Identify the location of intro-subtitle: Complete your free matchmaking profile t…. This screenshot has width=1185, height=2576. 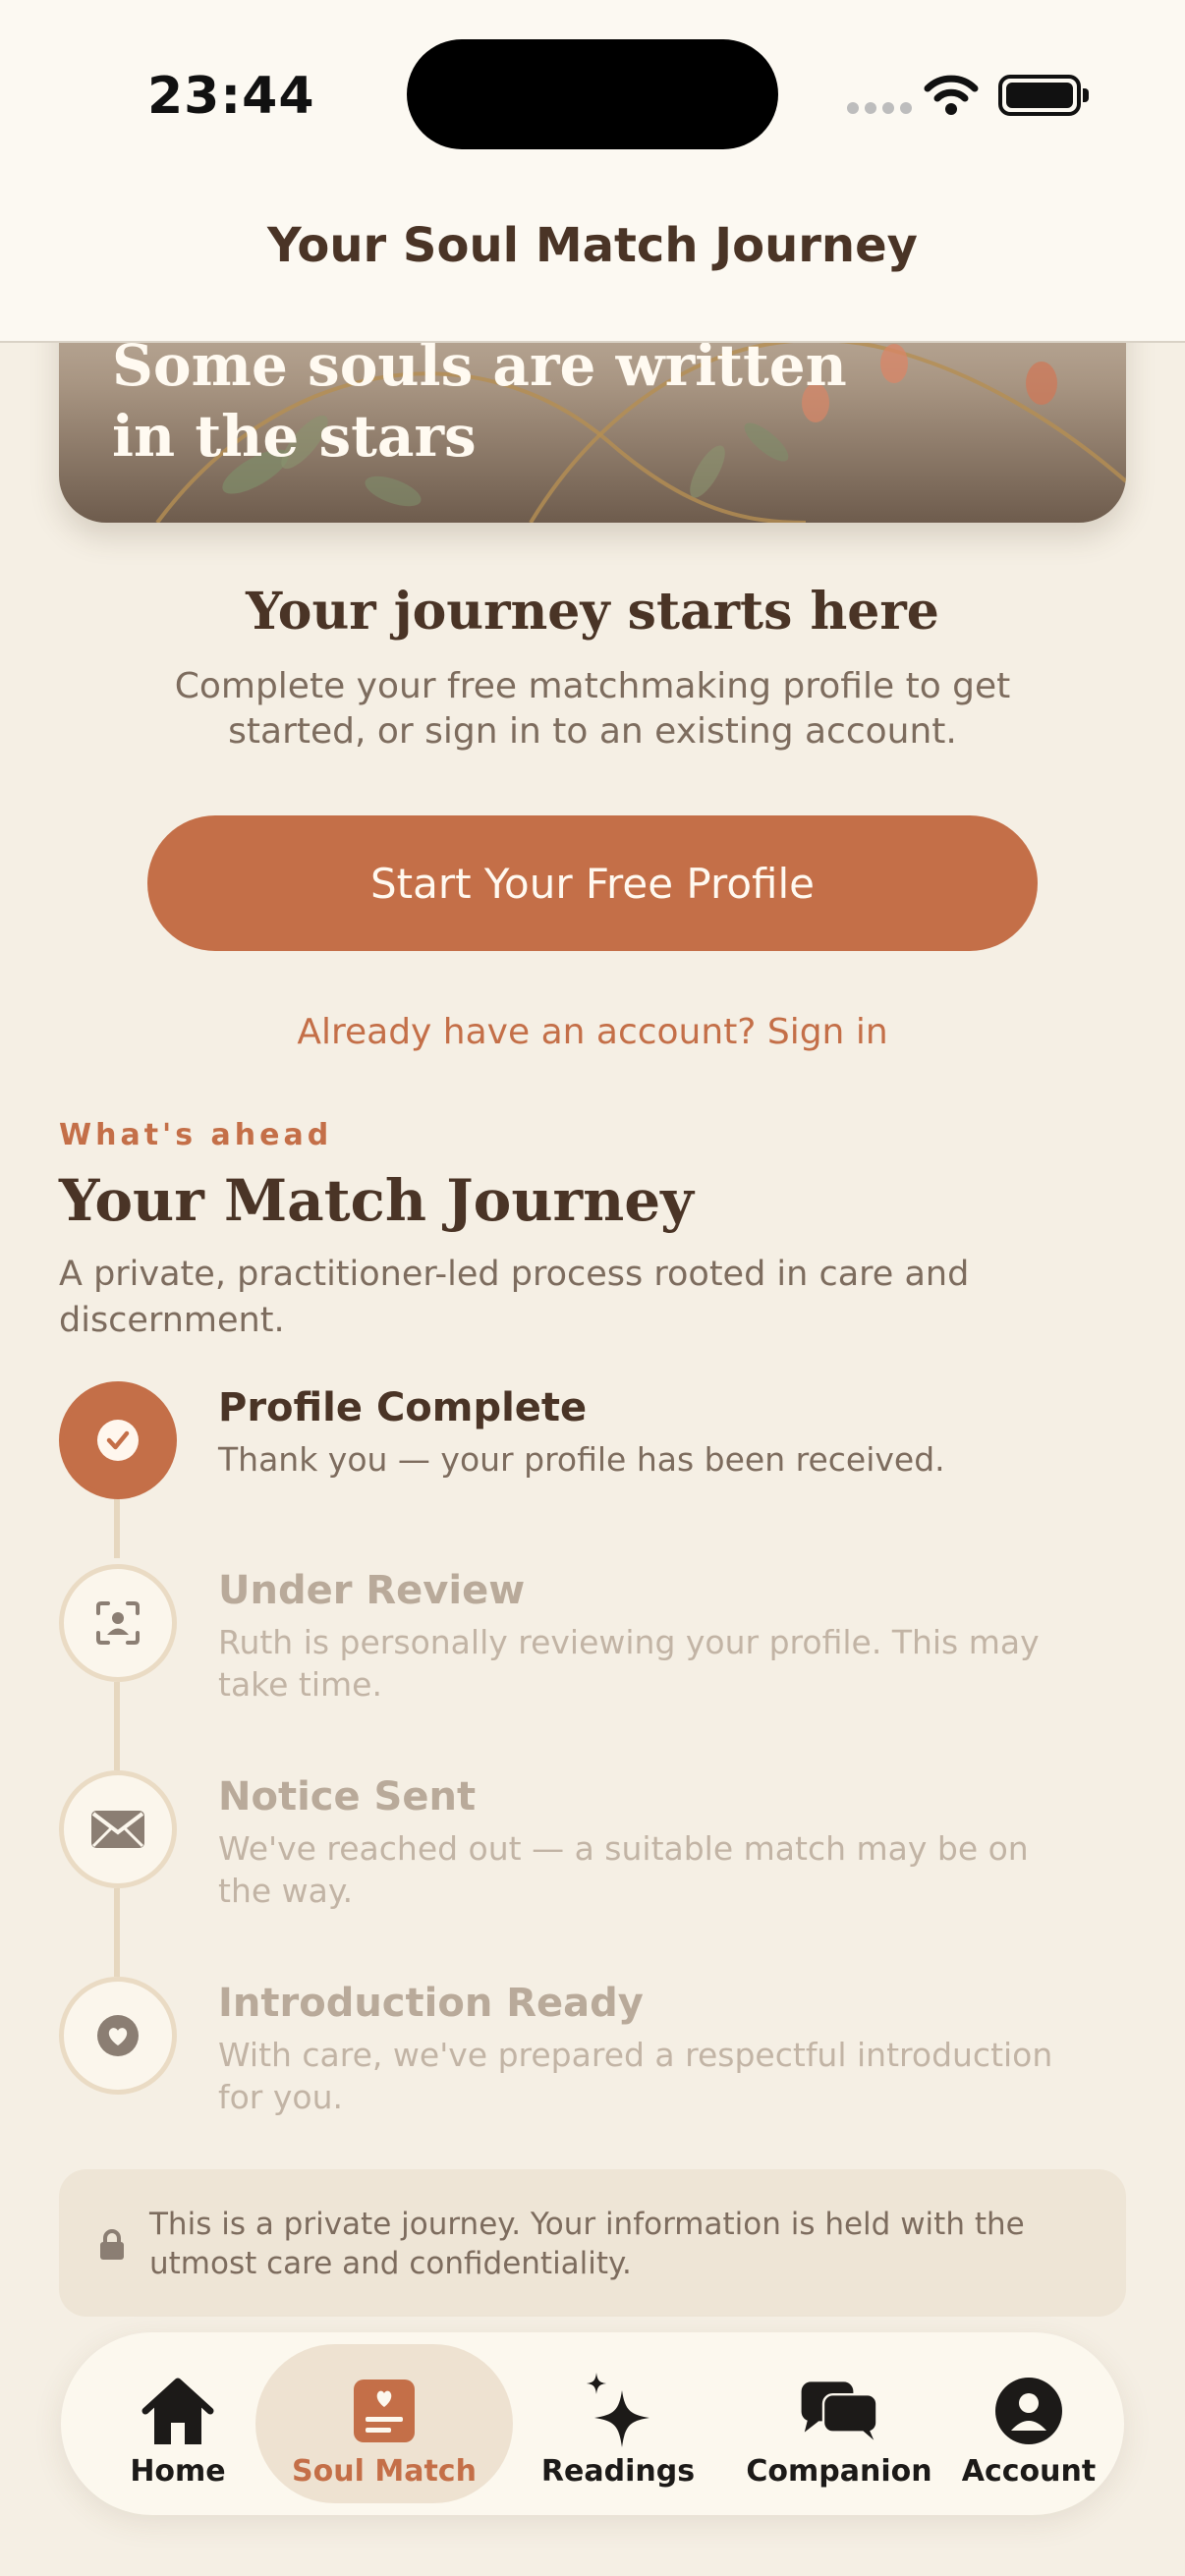
(592, 709).